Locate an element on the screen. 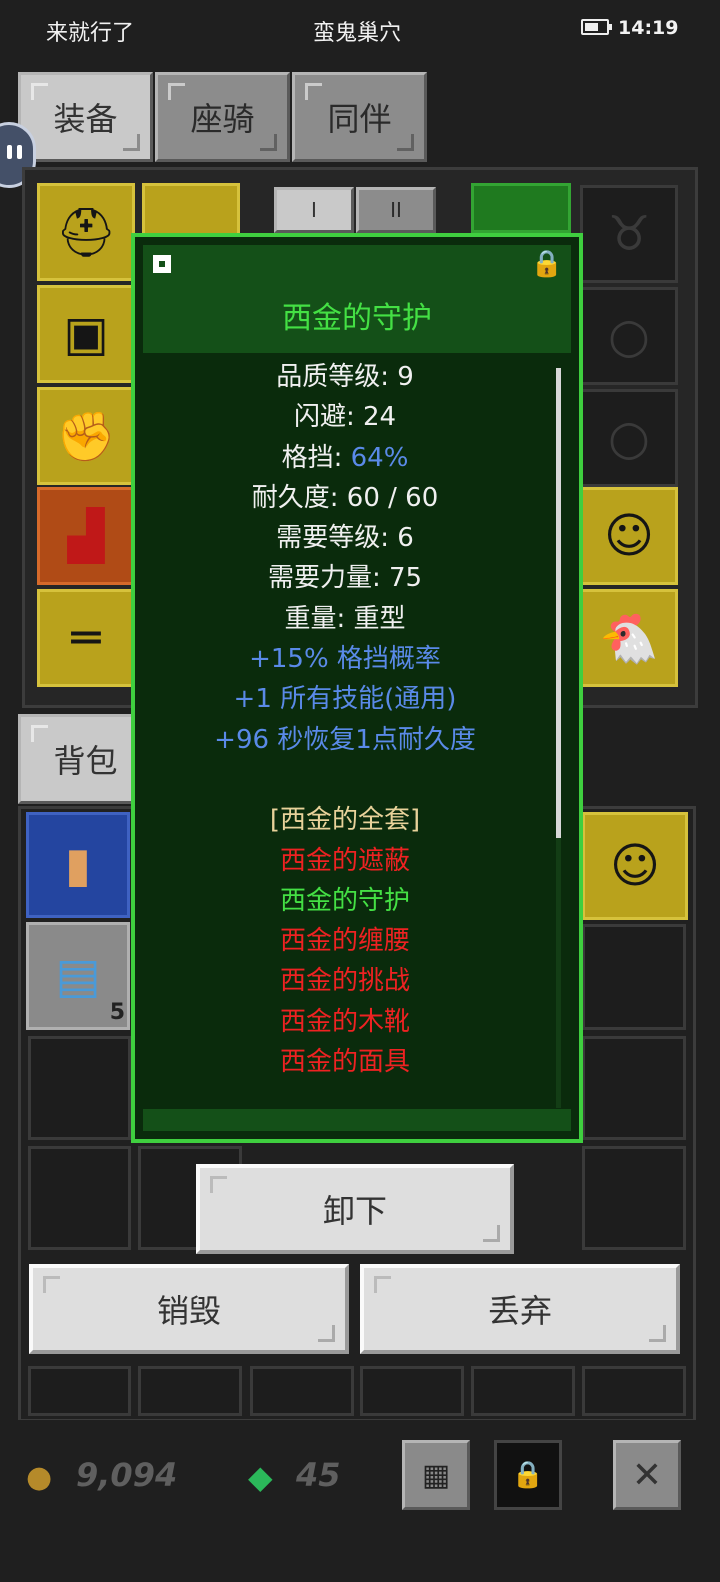 Image resolution: width=720 pixels, height=1582 pixels. set-item-missing: 西金的缠腰 is located at coordinates (344, 941).